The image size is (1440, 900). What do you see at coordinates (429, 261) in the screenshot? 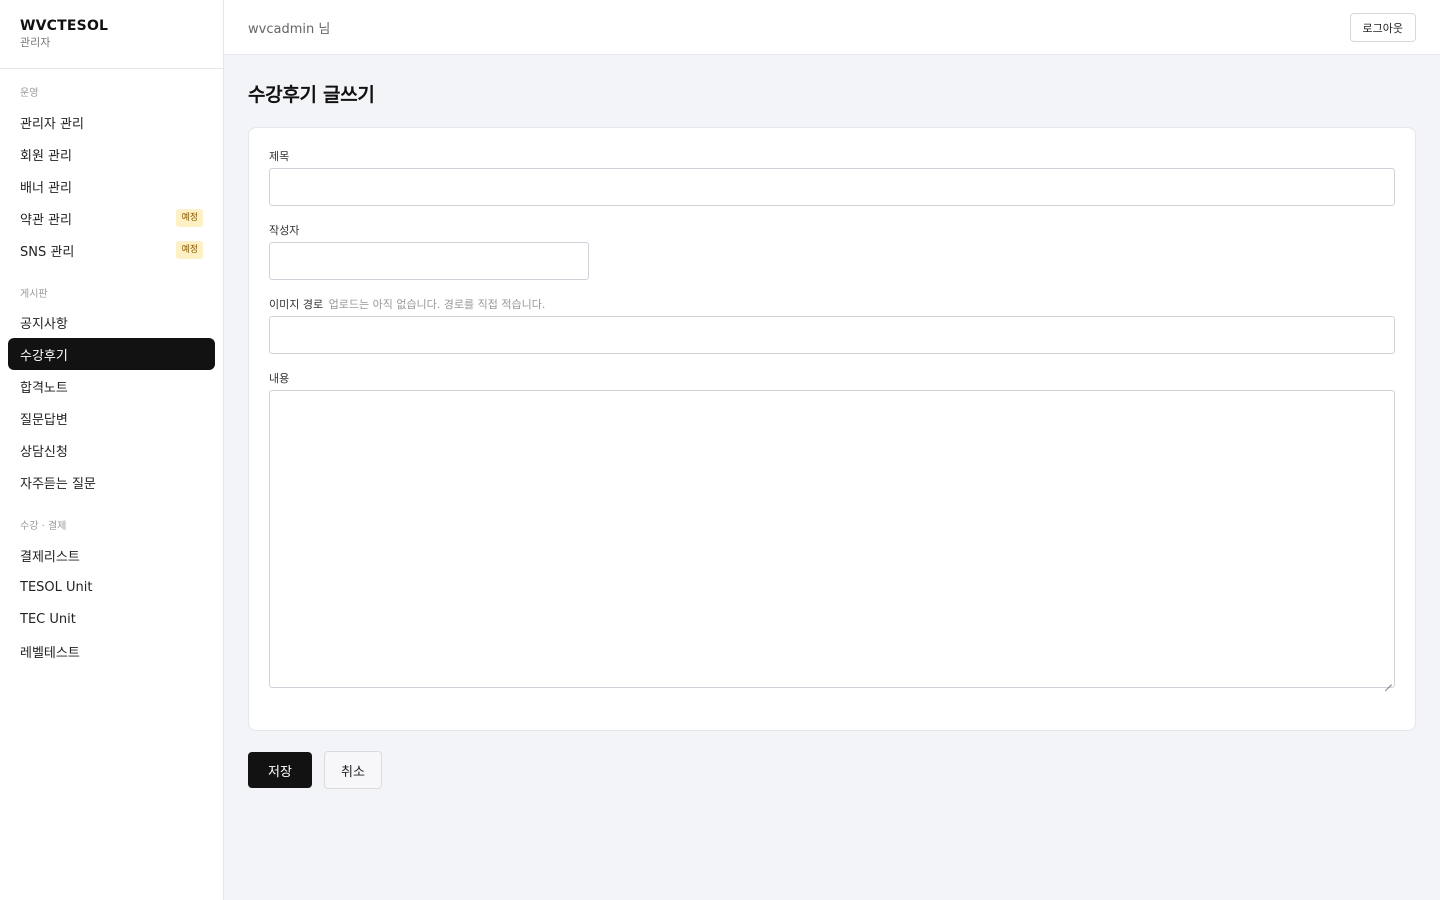
I see `author-input` at bounding box center [429, 261].